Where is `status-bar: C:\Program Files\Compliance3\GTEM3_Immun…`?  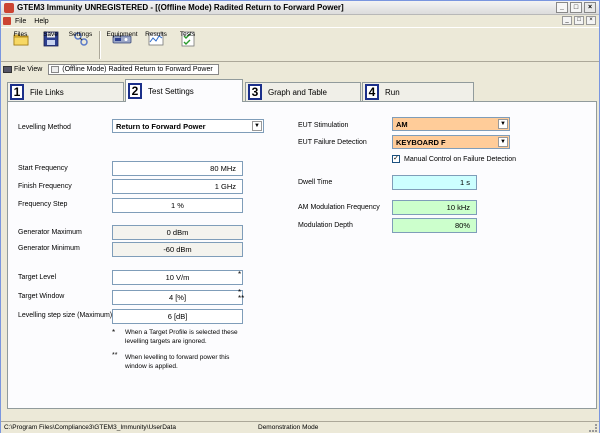 status-bar: C:\Program Files\Compliance3\GTEM3_Immun… is located at coordinates (300, 427).